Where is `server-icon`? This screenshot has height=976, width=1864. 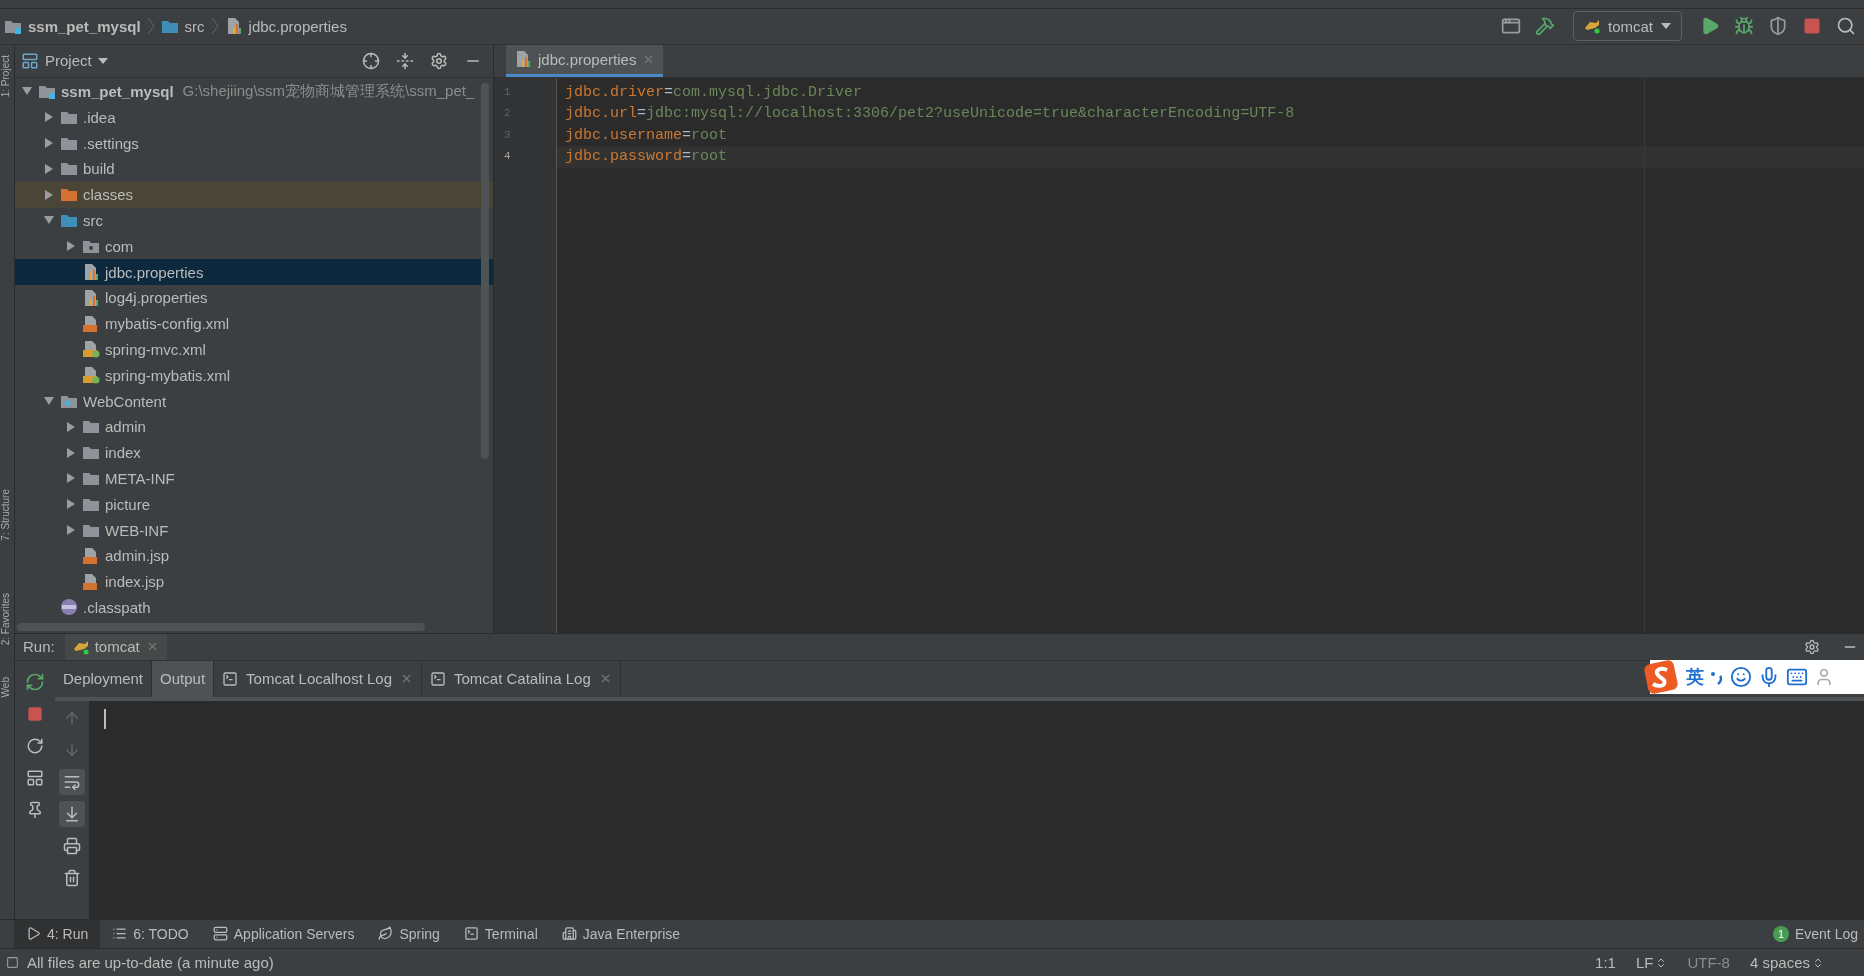
server-icon is located at coordinates (220, 934).